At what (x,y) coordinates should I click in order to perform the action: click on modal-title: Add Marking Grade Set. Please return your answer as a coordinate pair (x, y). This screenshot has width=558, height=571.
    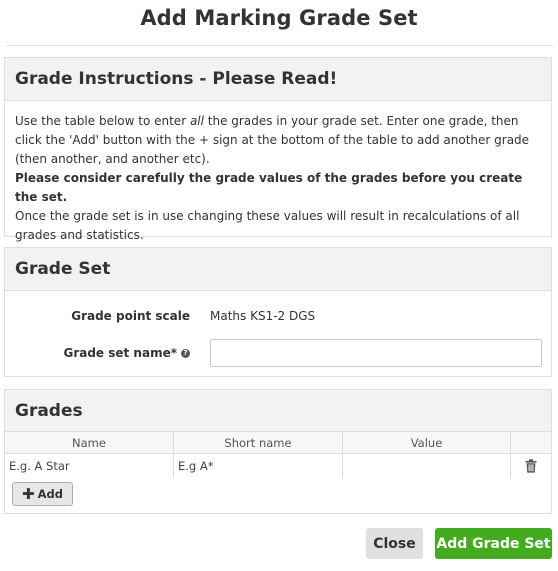
    Looking at the image, I should click on (279, 18).